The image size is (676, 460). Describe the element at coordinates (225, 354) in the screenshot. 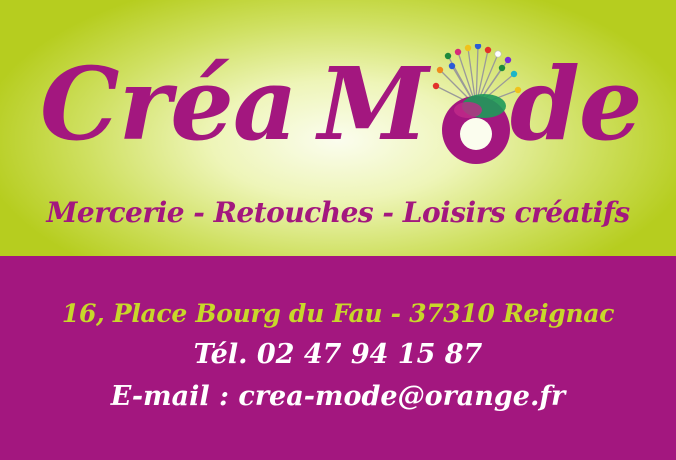

I see `phone-label: Tél.` at that location.